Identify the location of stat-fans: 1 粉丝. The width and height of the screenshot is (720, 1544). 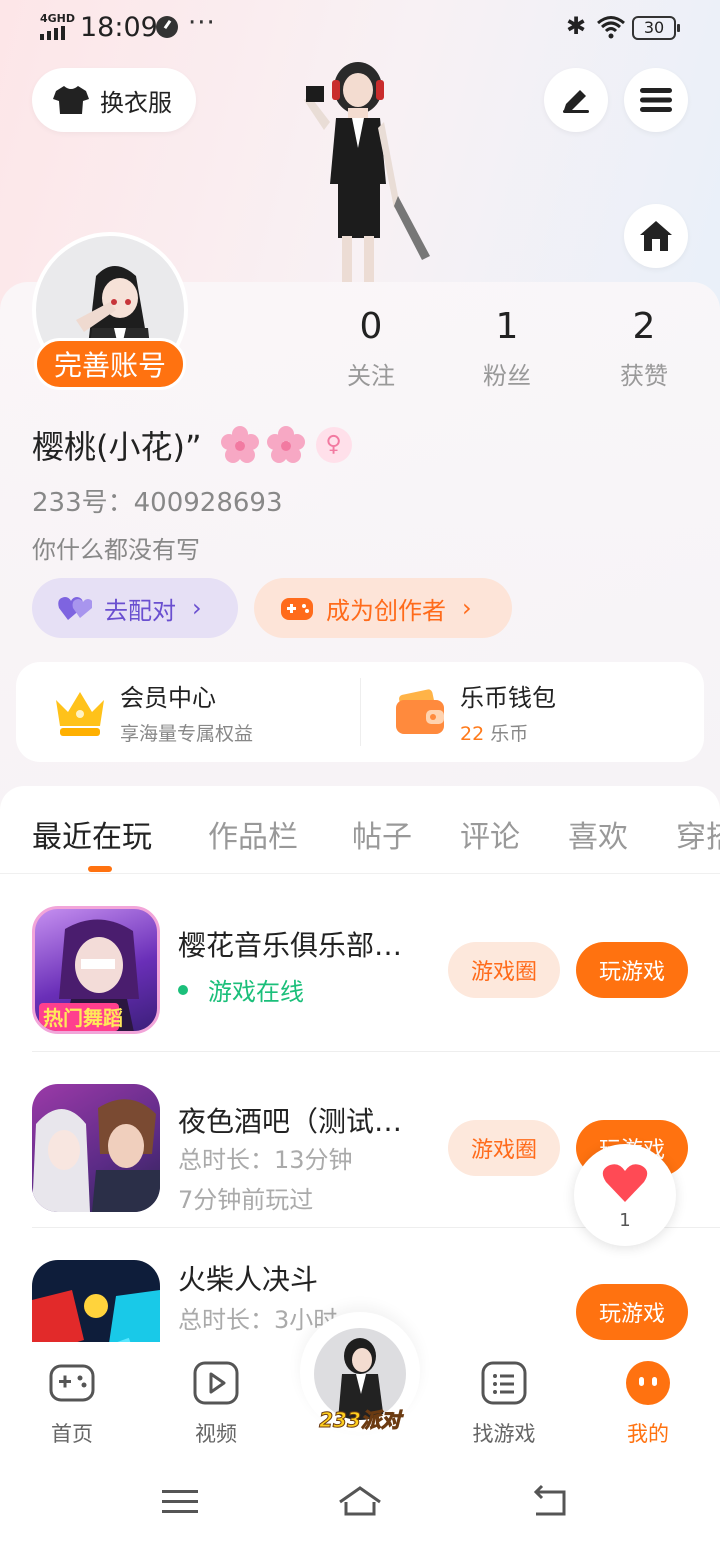
(507, 347).